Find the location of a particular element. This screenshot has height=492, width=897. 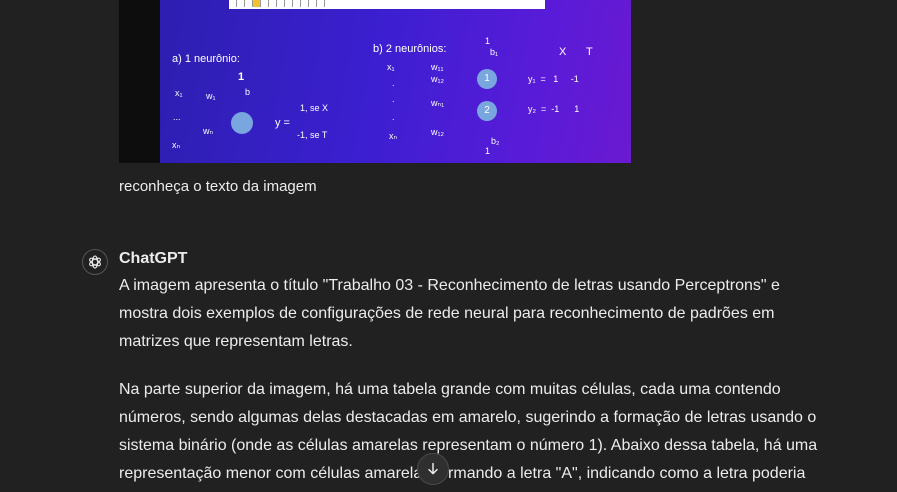

header-x: X is located at coordinates (563, 52).